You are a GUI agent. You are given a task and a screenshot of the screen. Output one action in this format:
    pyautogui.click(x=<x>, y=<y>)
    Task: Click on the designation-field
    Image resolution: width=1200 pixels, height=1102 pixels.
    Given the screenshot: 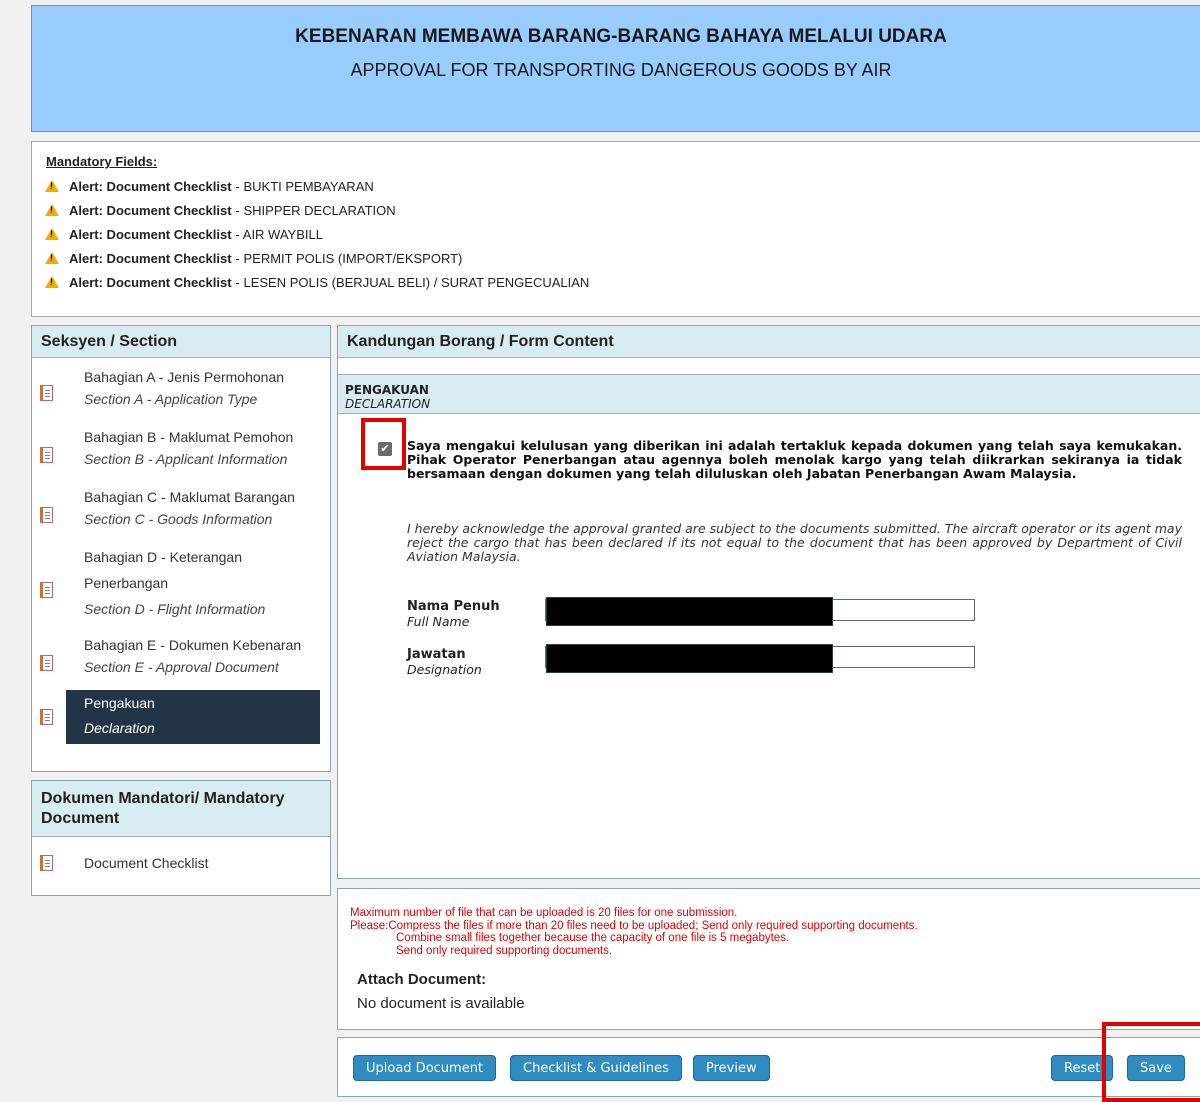 What is the action you would take?
    pyautogui.click(x=760, y=658)
    